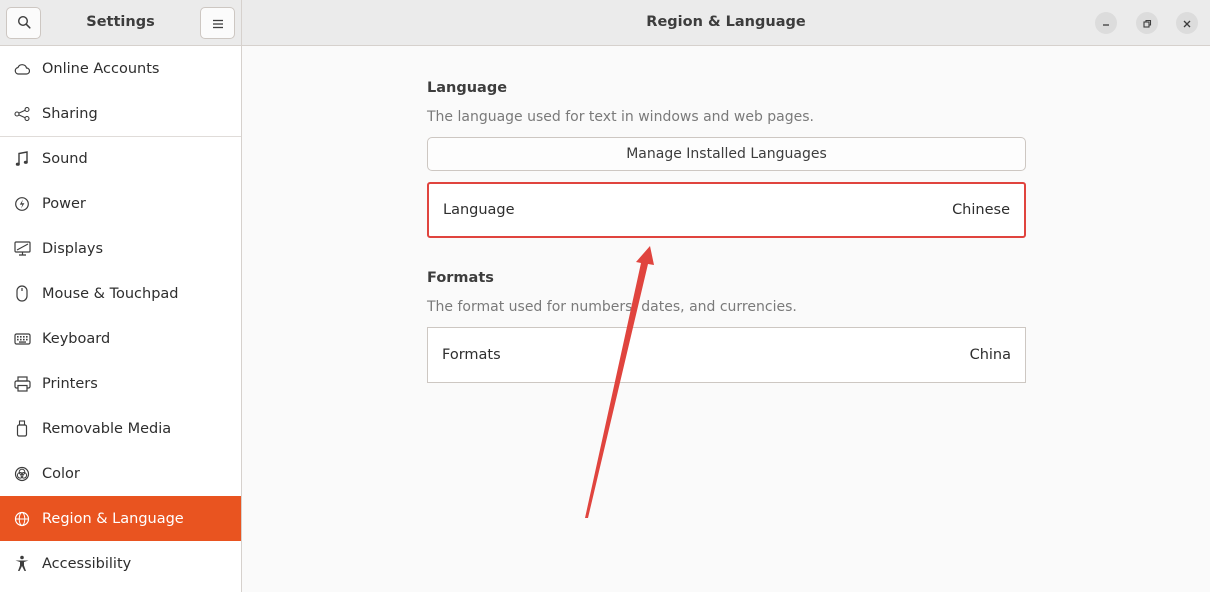 The height and width of the screenshot is (592, 1210). What do you see at coordinates (113, 518) in the screenshot?
I see `sidebar-item-label: Region & Language` at bounding box center [113, 518].